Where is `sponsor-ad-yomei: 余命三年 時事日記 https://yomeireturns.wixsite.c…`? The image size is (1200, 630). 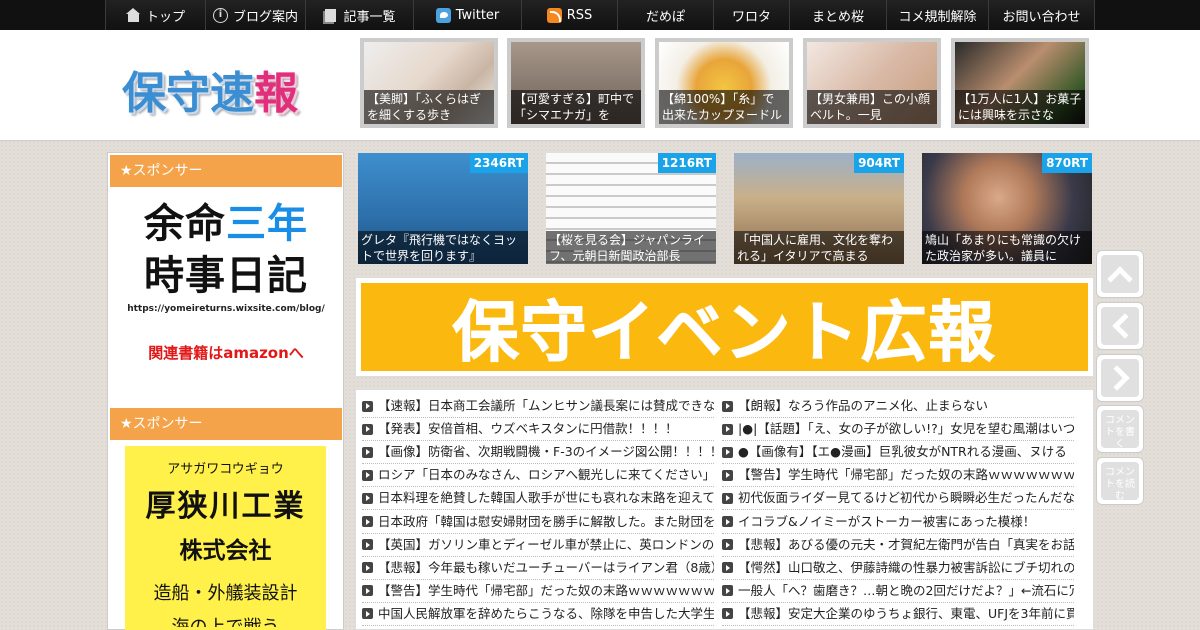
sponsor-ad-yomei: 余命三年 時事日記 https://yomeireturns.wixsite.c… is located at coordinates (226, 293).